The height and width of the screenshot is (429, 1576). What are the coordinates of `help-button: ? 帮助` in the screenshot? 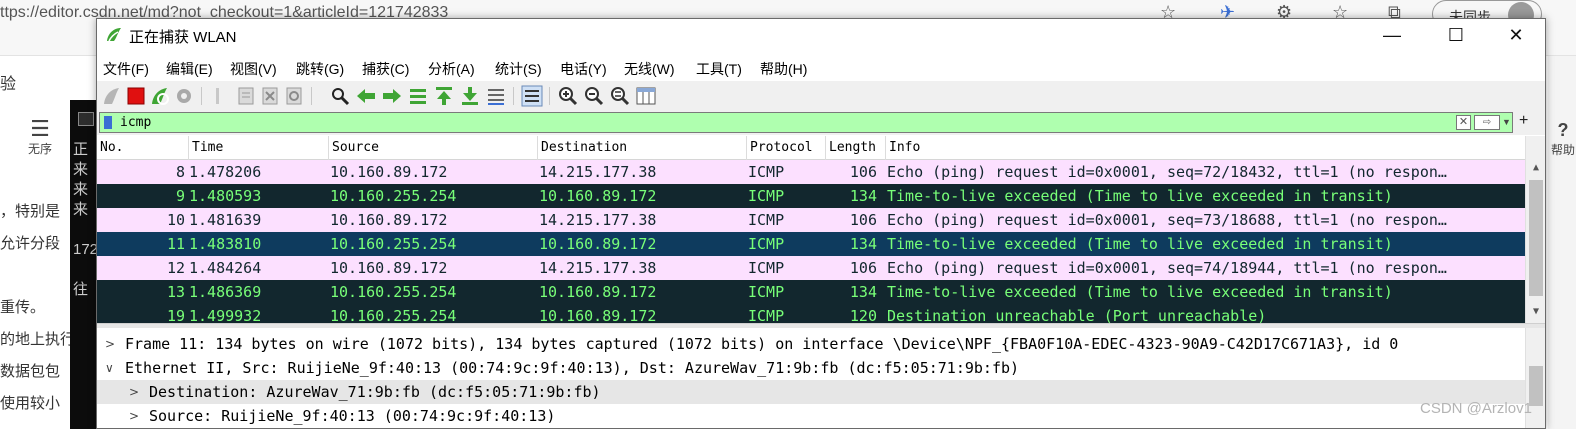 It's located at (1563, 139).